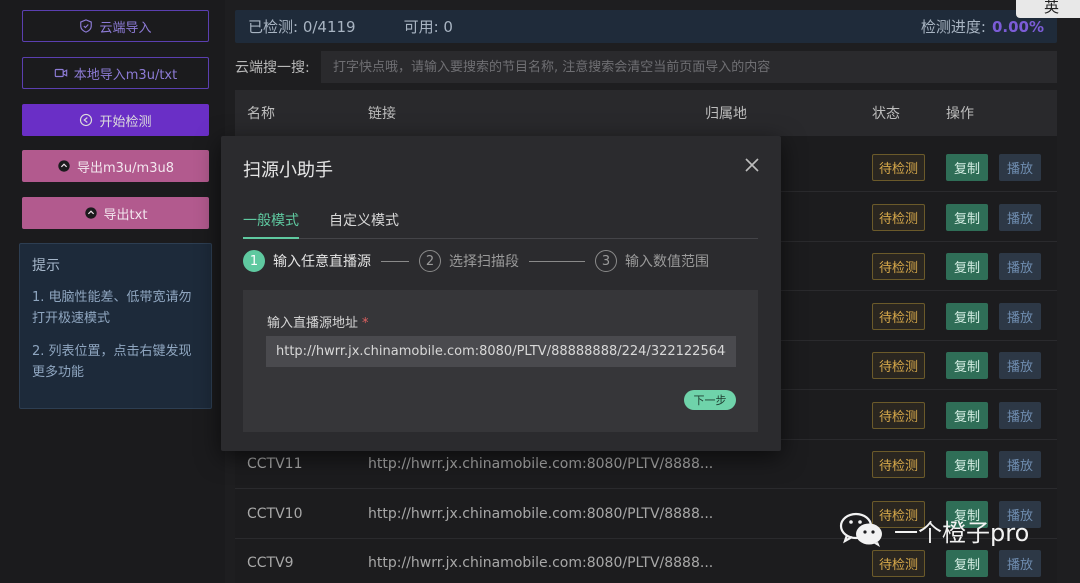  Describe the element at coordinates (125, 168) in the screenshot. I see `export-m3u-label: 导出m3u/m3u8` at that location.